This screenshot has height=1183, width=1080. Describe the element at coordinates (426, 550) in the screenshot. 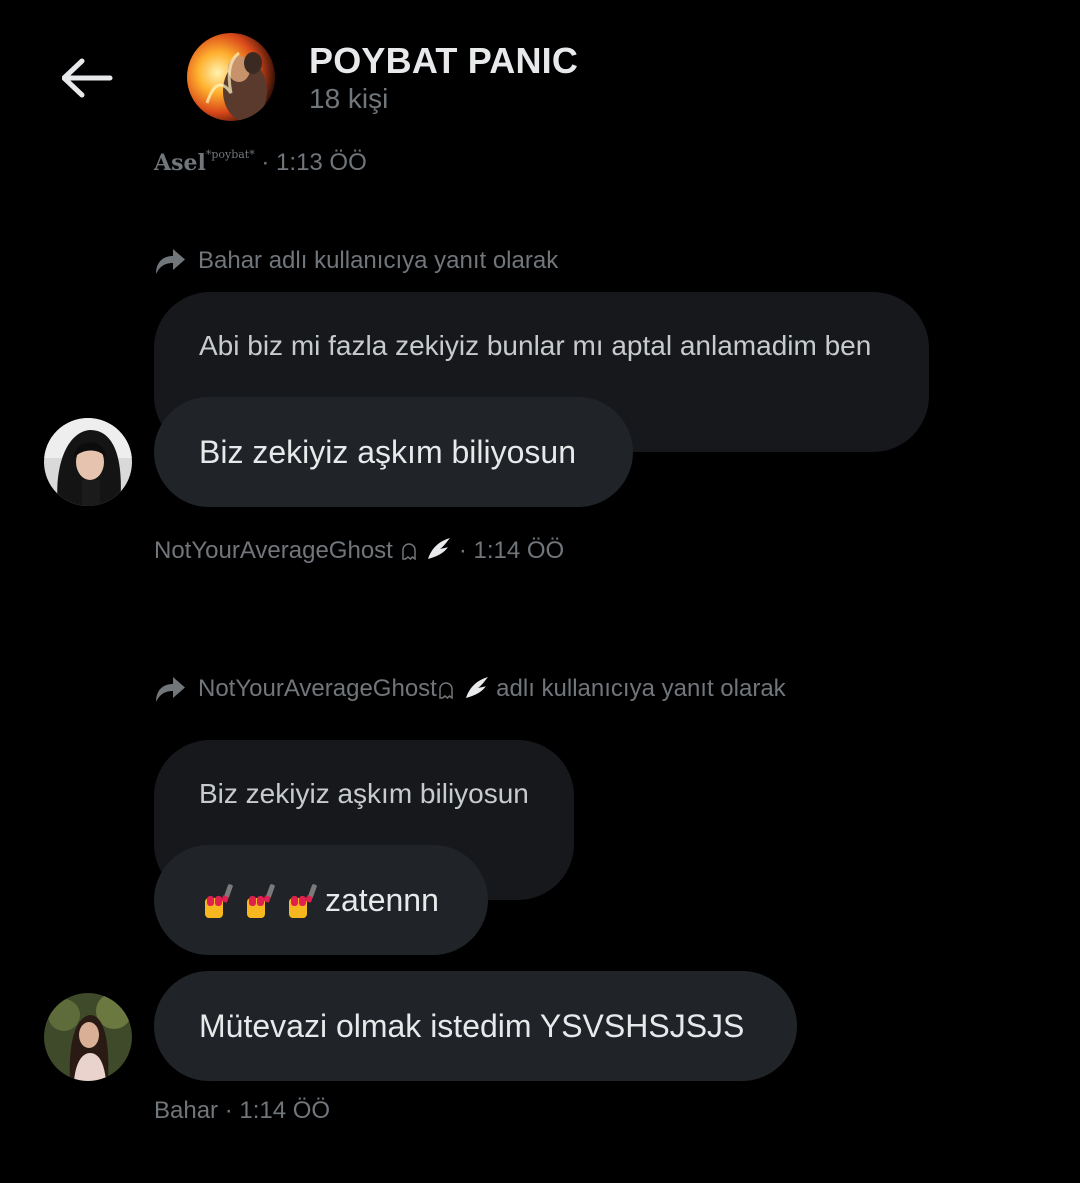

I see `sender-emoji` at that location.